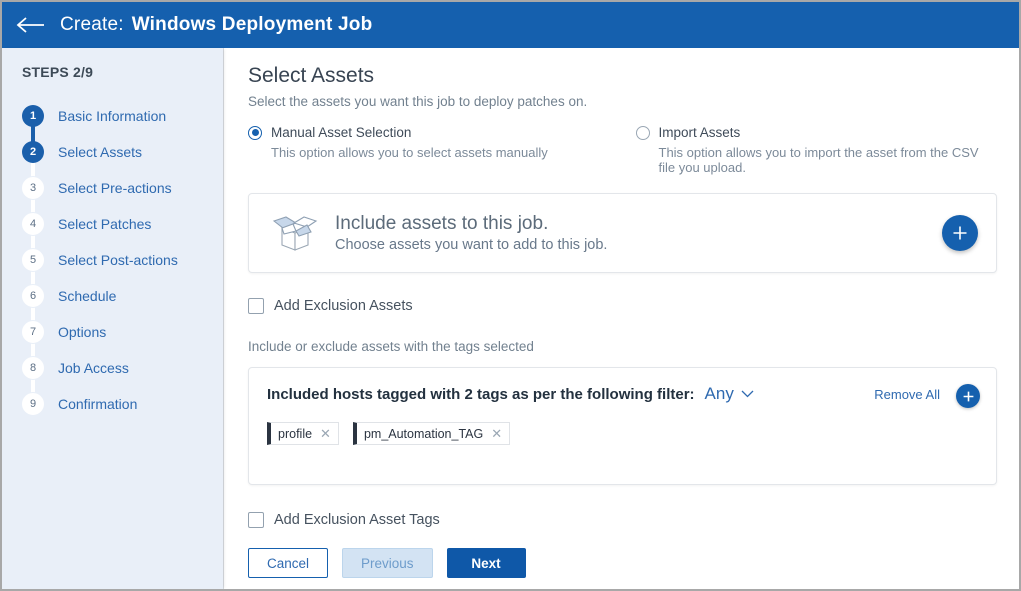 The image size is (1021, 591). I want to click on radio-manual-asset-selection, so click(255, 132).